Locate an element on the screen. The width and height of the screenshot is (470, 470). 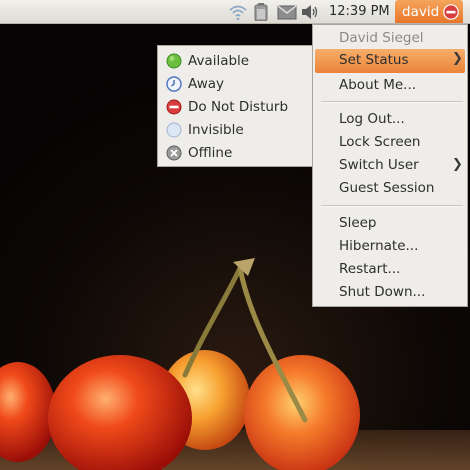
menu-item-switch-user: Switch User is located at coordinates (379, 165).